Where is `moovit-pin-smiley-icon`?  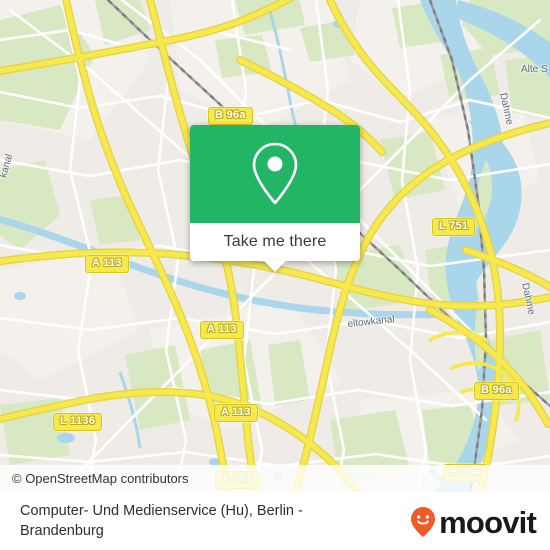
moovit-pin-smiley-icon is located at coordinates (423, 522).